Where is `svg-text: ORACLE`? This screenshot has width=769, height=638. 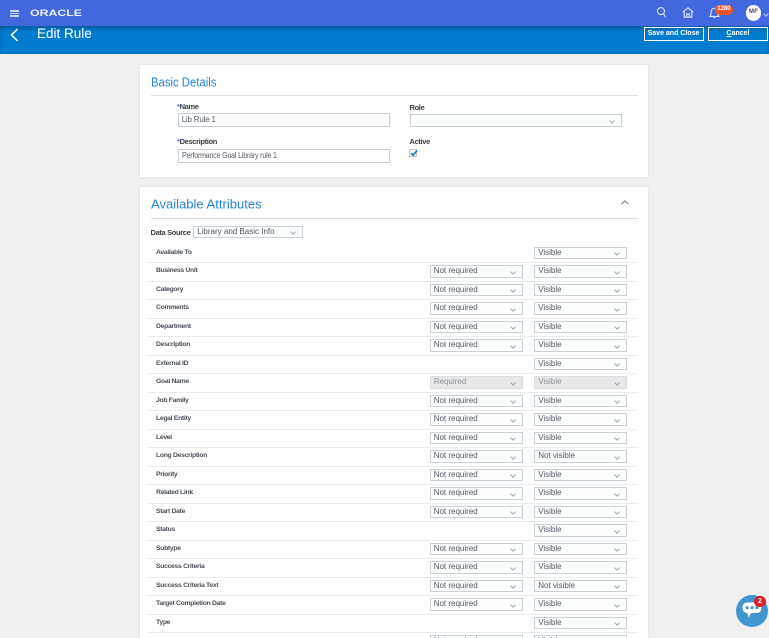
svg-text: ORACLE is located at coordinates (56, 13).